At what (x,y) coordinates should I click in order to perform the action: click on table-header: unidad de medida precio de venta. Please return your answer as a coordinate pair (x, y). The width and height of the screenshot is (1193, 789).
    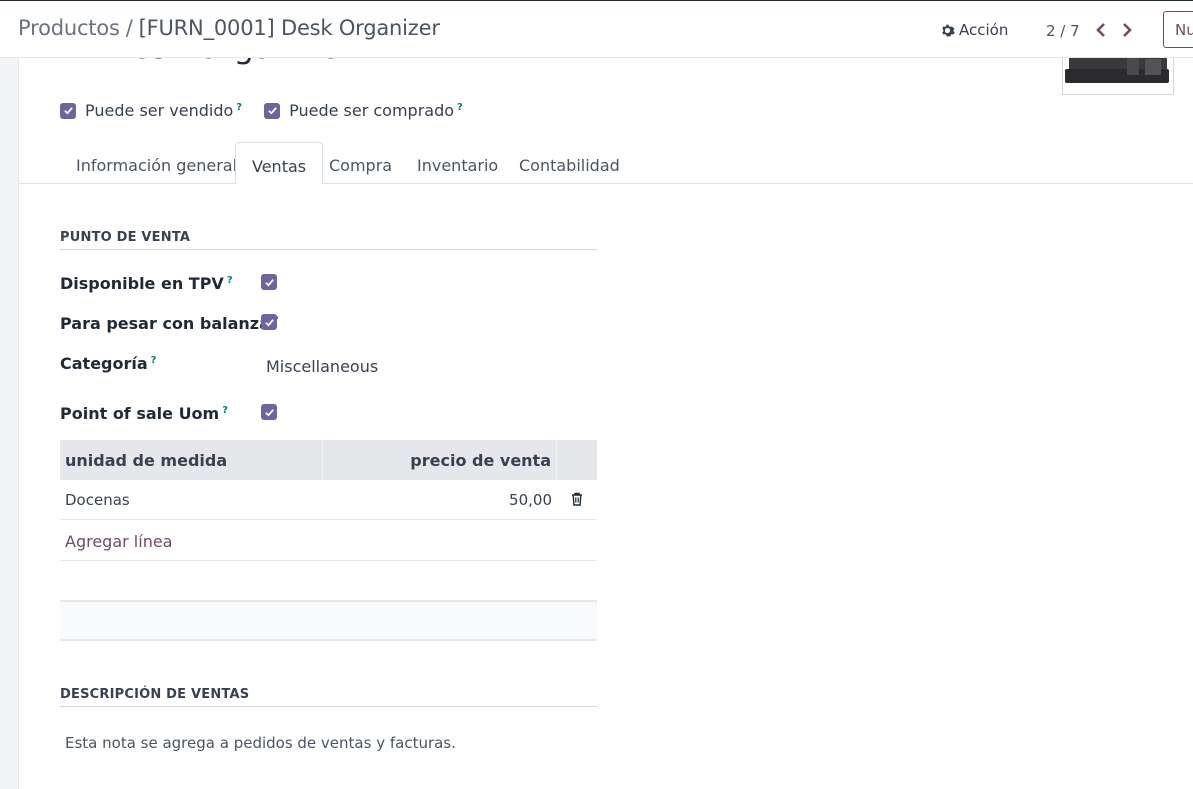
    Looking at the image, I should click on (328, 460).